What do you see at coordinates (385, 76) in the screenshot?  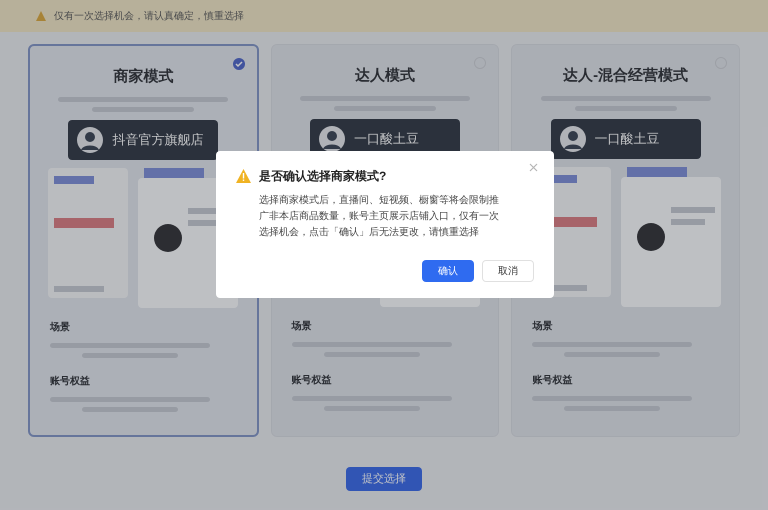 I see `card-title: 达人模式` at bounding box center [385, 76].